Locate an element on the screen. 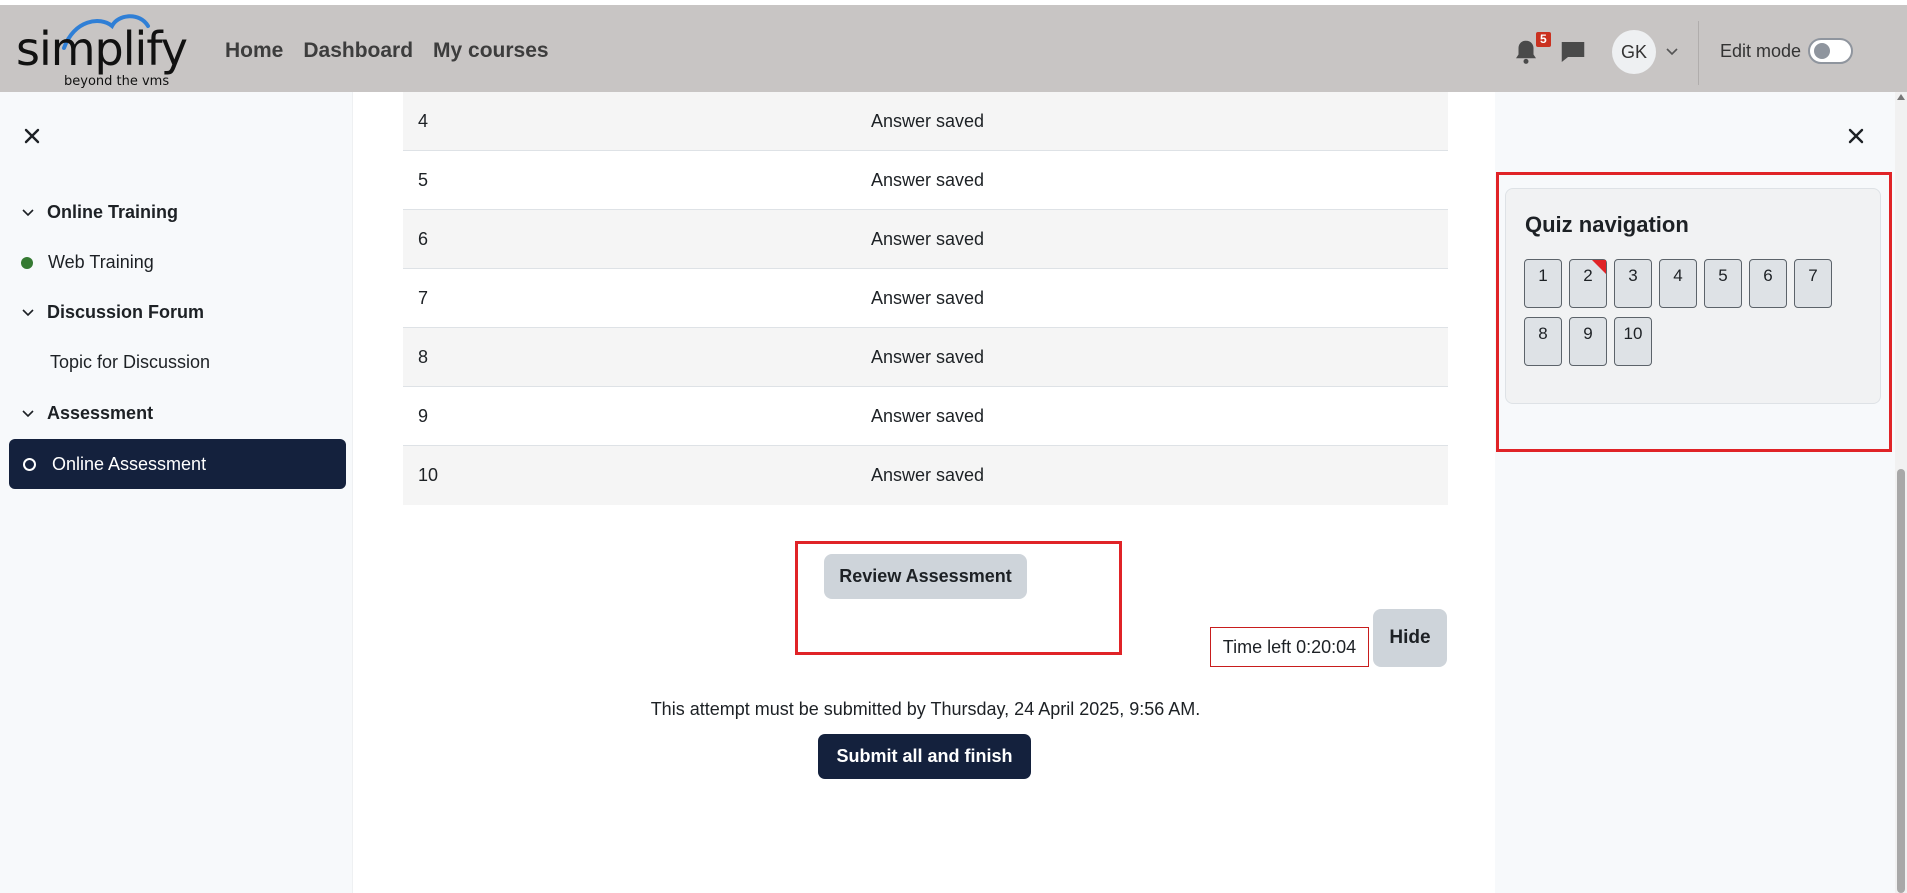 The height and width of the screenshot is (893, 1907). table-row: 10 Answer saved is located at coordinates (925, 475).